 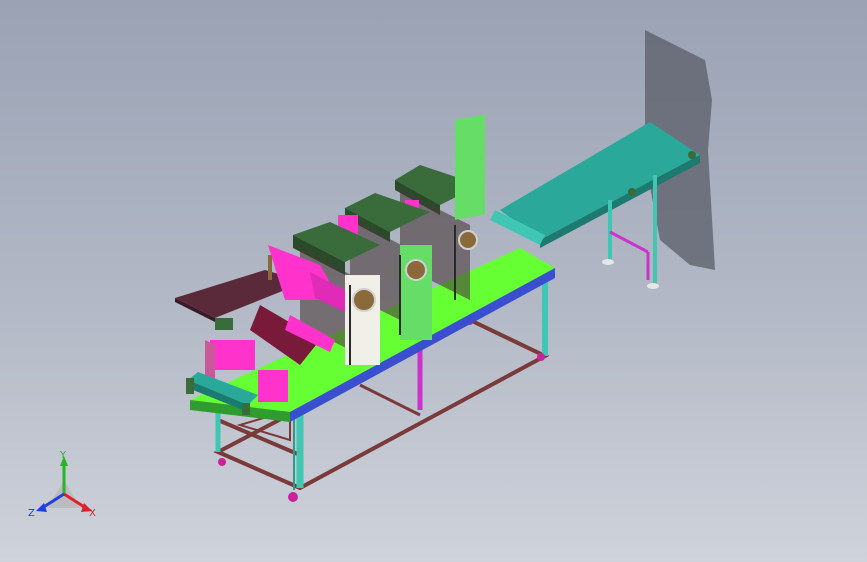 I want to click on triad-y-label: Y, so click(x=63, y=455).